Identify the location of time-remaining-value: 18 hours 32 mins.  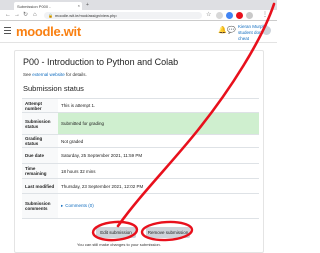
(158, 171).